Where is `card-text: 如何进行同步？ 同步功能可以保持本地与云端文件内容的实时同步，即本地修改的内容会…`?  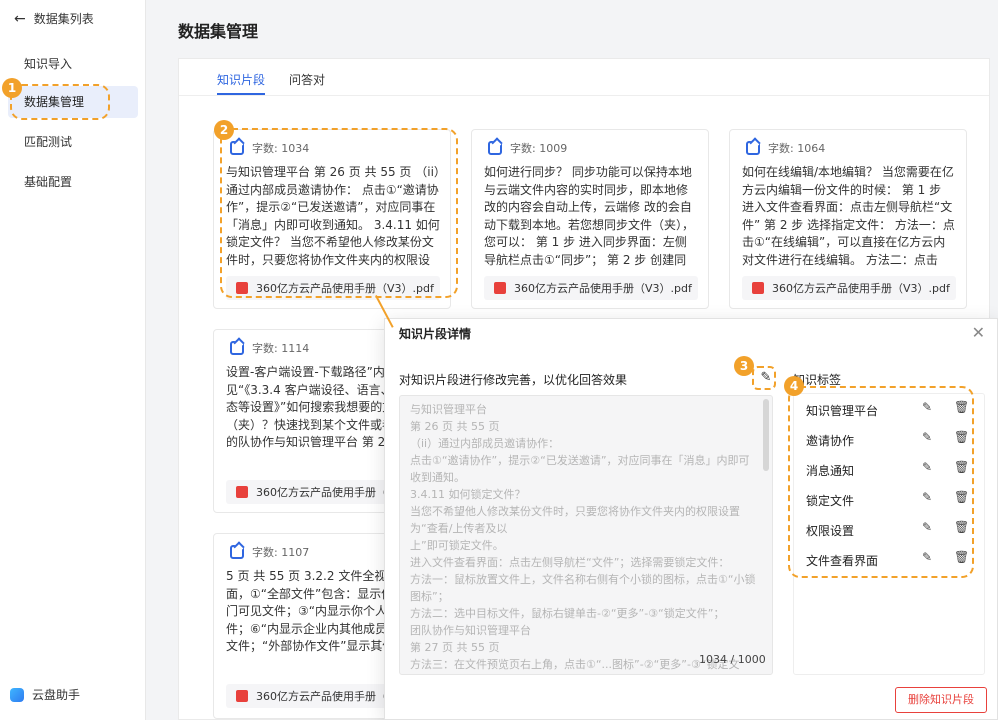
card-text: 如何进行同步？ 同步功能可以保持本地与云端文件内容的实时同步，即本地修改的内容会… is located at coordinates (589, 216).